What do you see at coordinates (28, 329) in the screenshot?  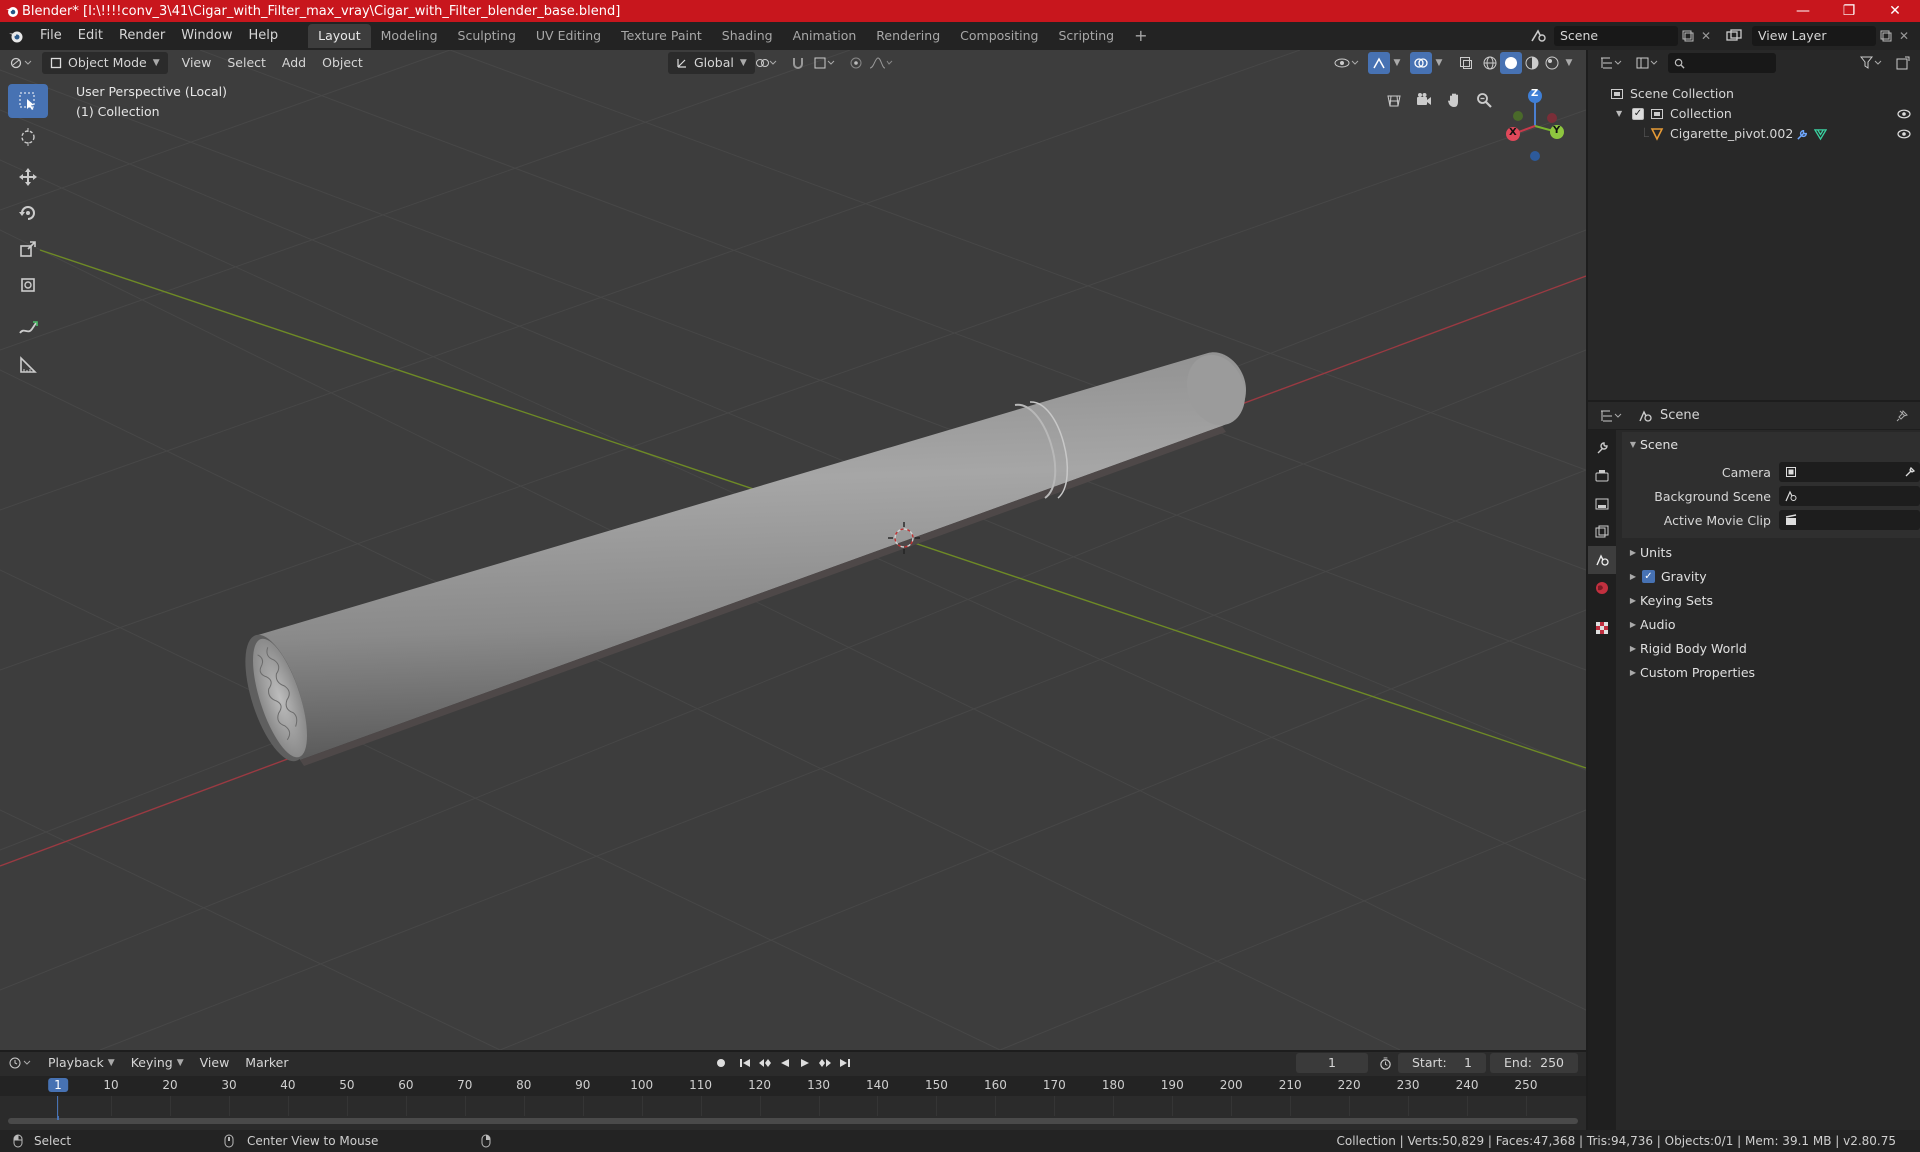 I see `annotate-tool` at bounding box center [28, 329].